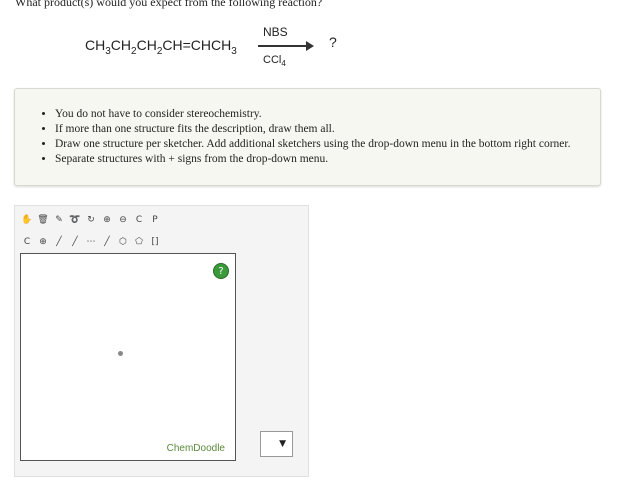 Image resolution: width=638 pixels, height=495 pixels. I want to click on reactant-formula: CH3CH2CH2CH=CHCH3, so click(161, 47).